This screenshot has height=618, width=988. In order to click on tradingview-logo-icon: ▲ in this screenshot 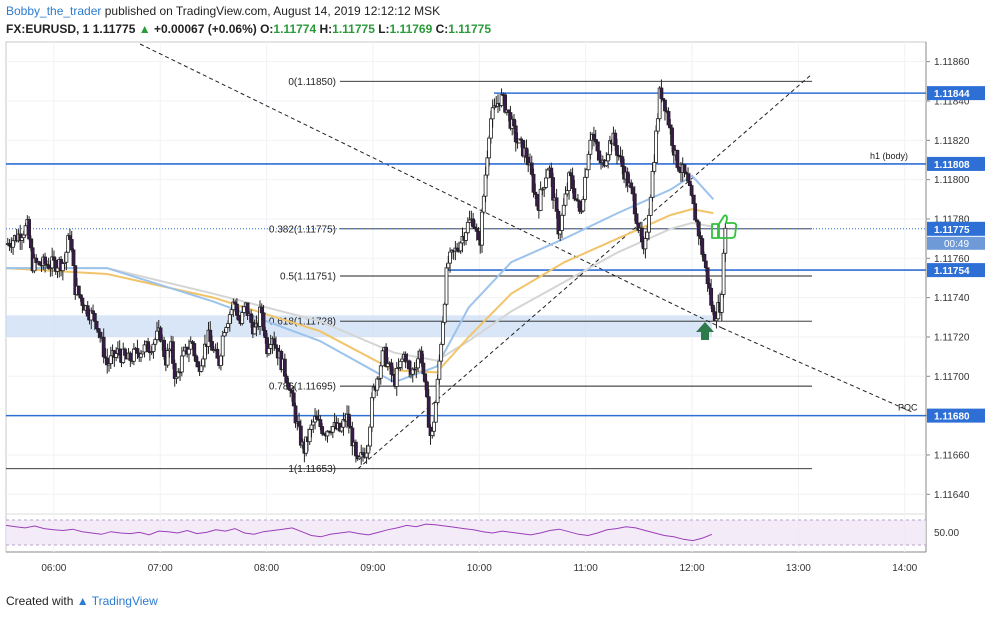, I will do `click(82, 601)`.